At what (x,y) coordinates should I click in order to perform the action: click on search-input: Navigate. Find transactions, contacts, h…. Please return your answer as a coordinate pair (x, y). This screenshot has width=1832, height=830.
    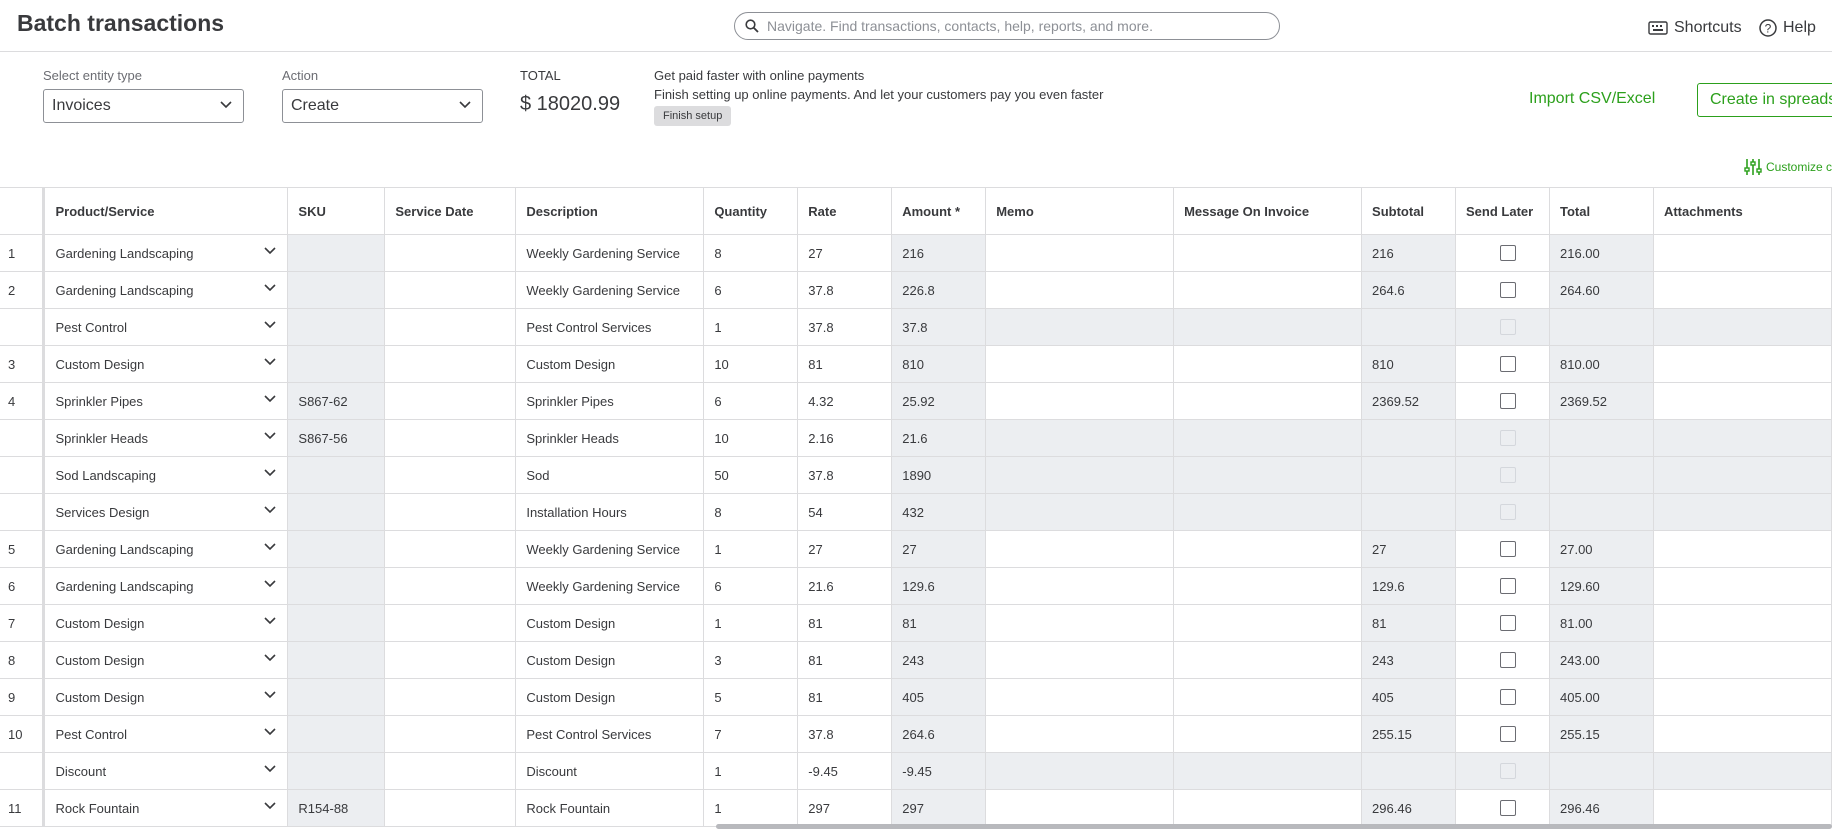
    Looking at the image, I should click on (1007, 26).